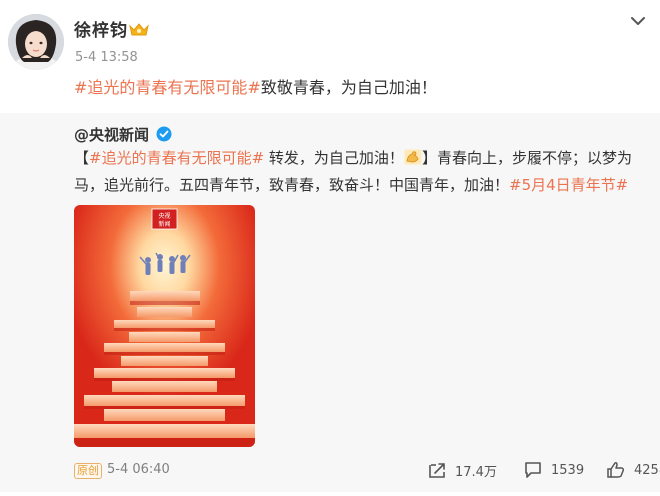 This screenshot has width=660, height=496. I want to click on hashtag-link: #5月4日青年节#, so click(568, 185).